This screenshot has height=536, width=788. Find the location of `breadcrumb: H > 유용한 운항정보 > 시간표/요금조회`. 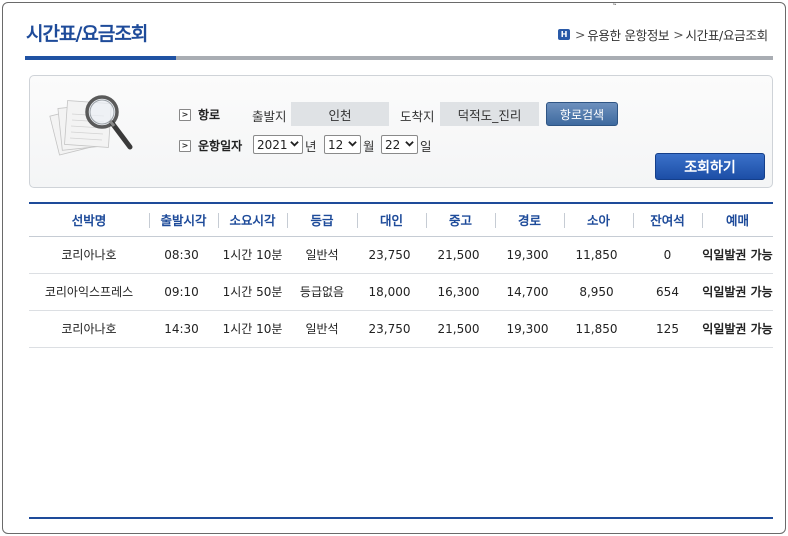

breadcrumb: H > 유용한 운항정보 > 시간표/요금조회 is located at coordinates (663, 34).